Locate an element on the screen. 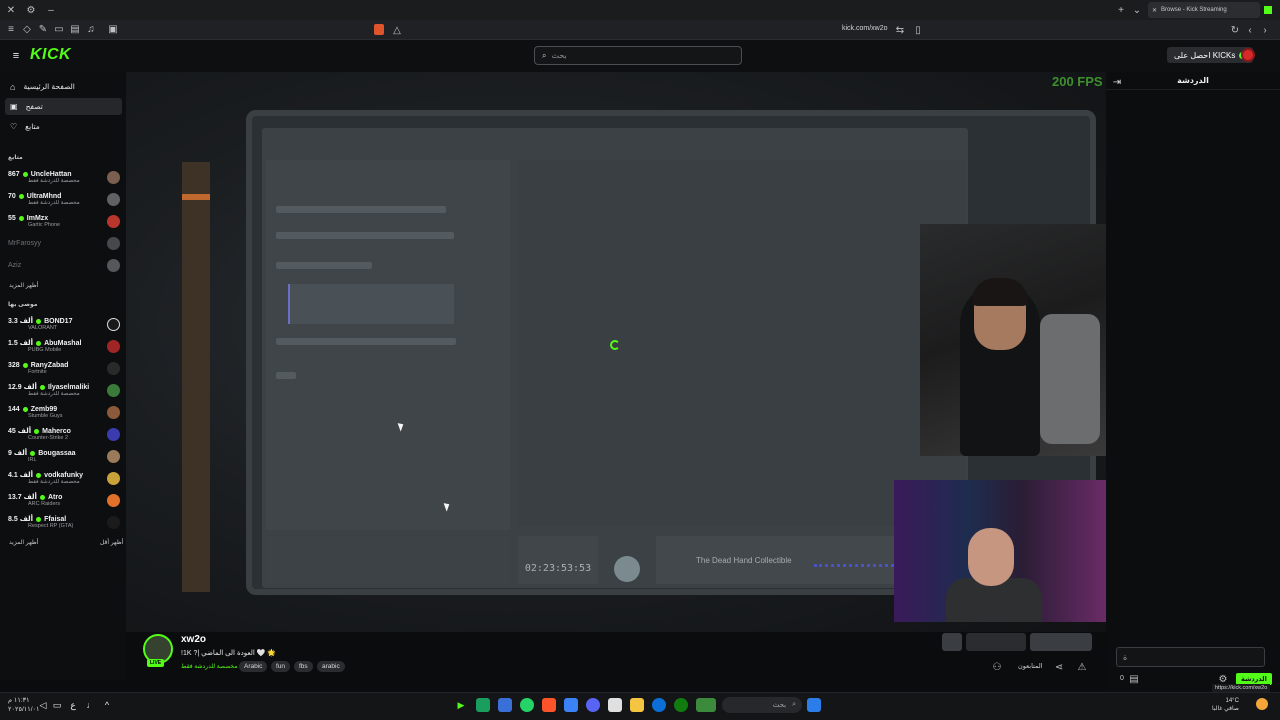 This screenshot has height=720, width=1280. game-chat-line is located at coordinates (361, 209).